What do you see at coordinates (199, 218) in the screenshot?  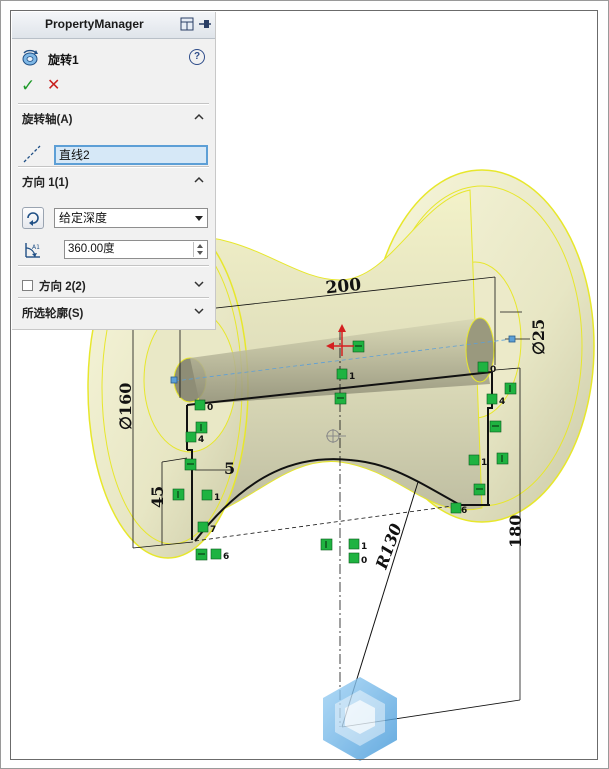 I see `dropdown-arrow-icon` at bounding box center [199, 218].